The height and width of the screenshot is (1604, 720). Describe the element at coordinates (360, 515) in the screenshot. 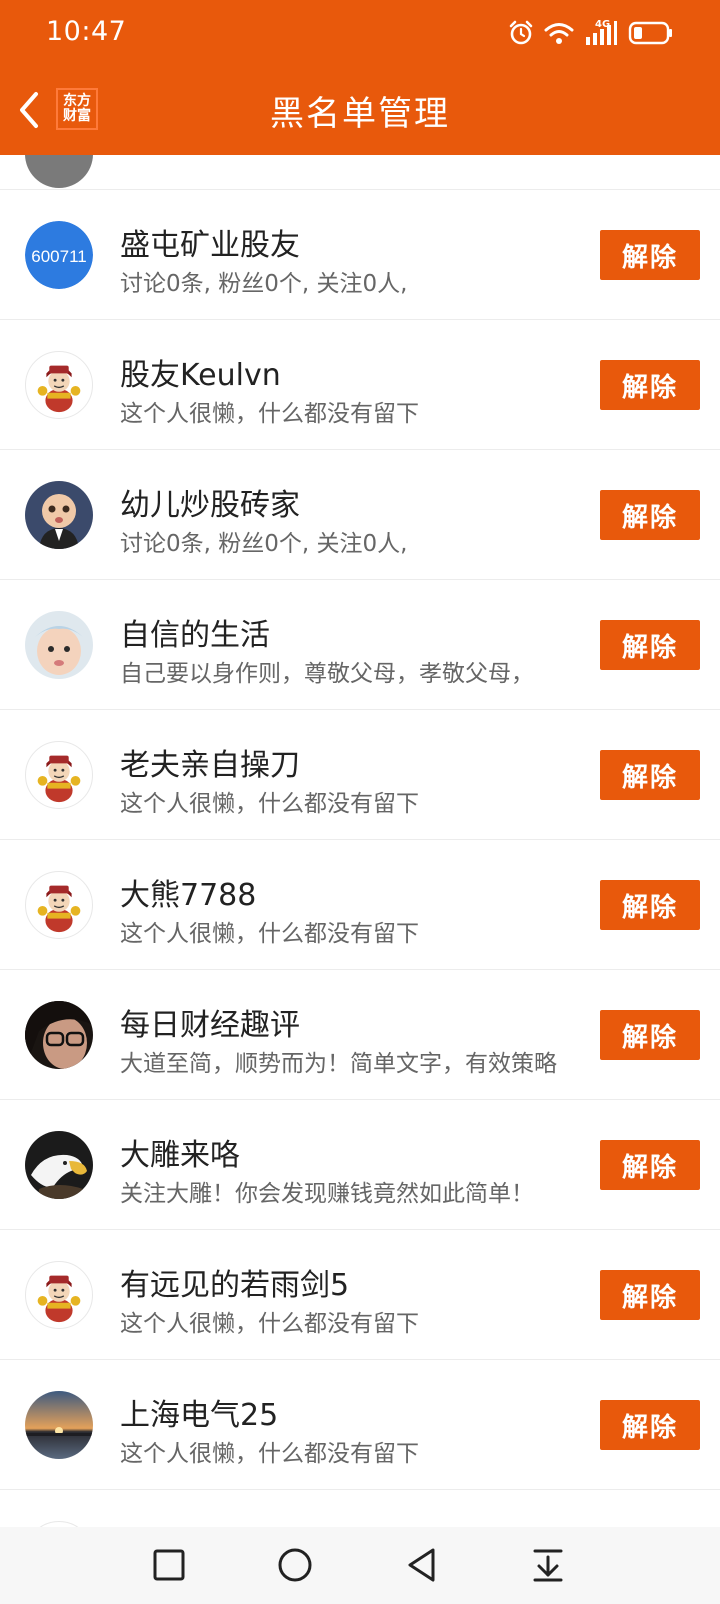

I see `list-item: 幼儿炒股砖家 讨论0条, 粉丝0个, 关注0人, 解除` at that location.